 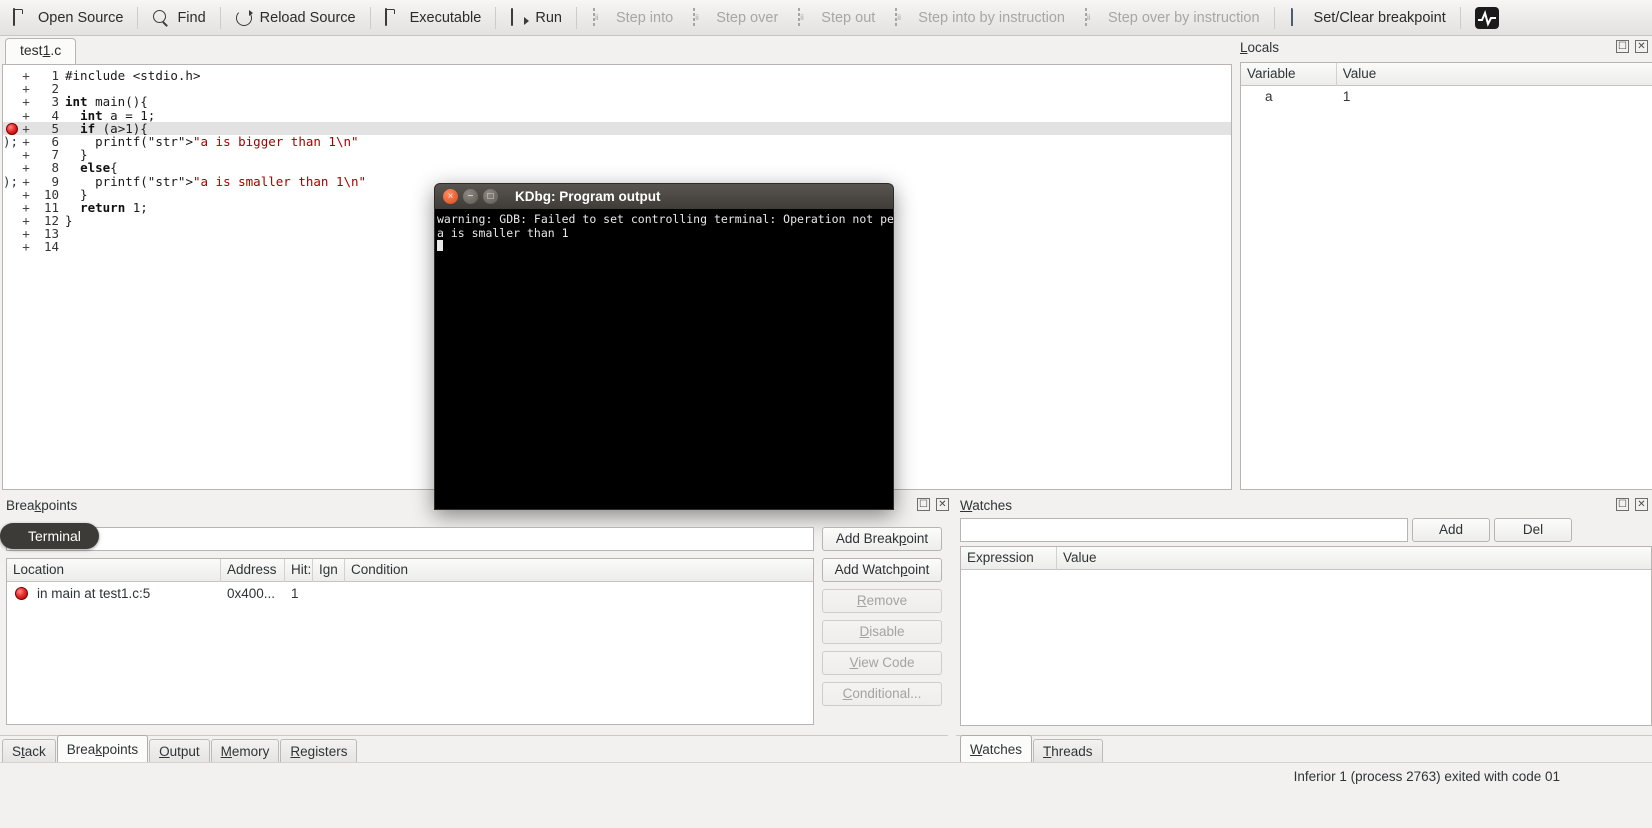 I want to click on table-row: in main at test1.c:5 0x400... 1, so click(x=410, y=594).